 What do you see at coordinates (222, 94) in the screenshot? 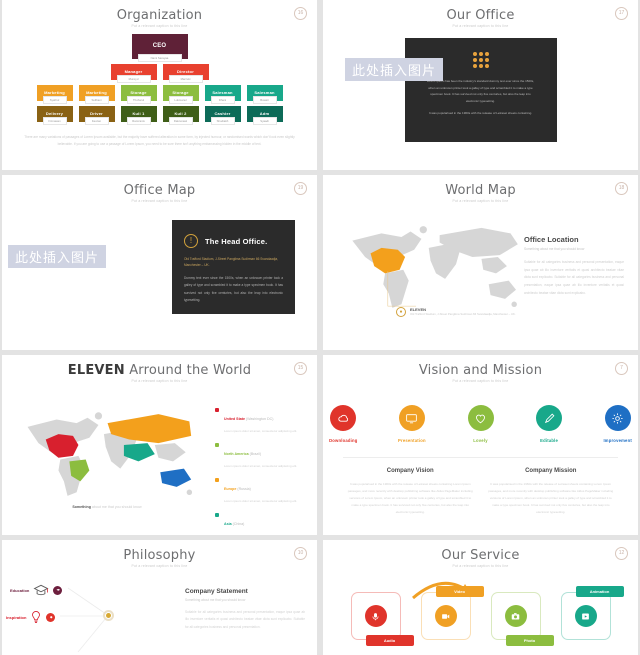
I see `org-node: Salesman Dhani` at bounding box center [222, 94].